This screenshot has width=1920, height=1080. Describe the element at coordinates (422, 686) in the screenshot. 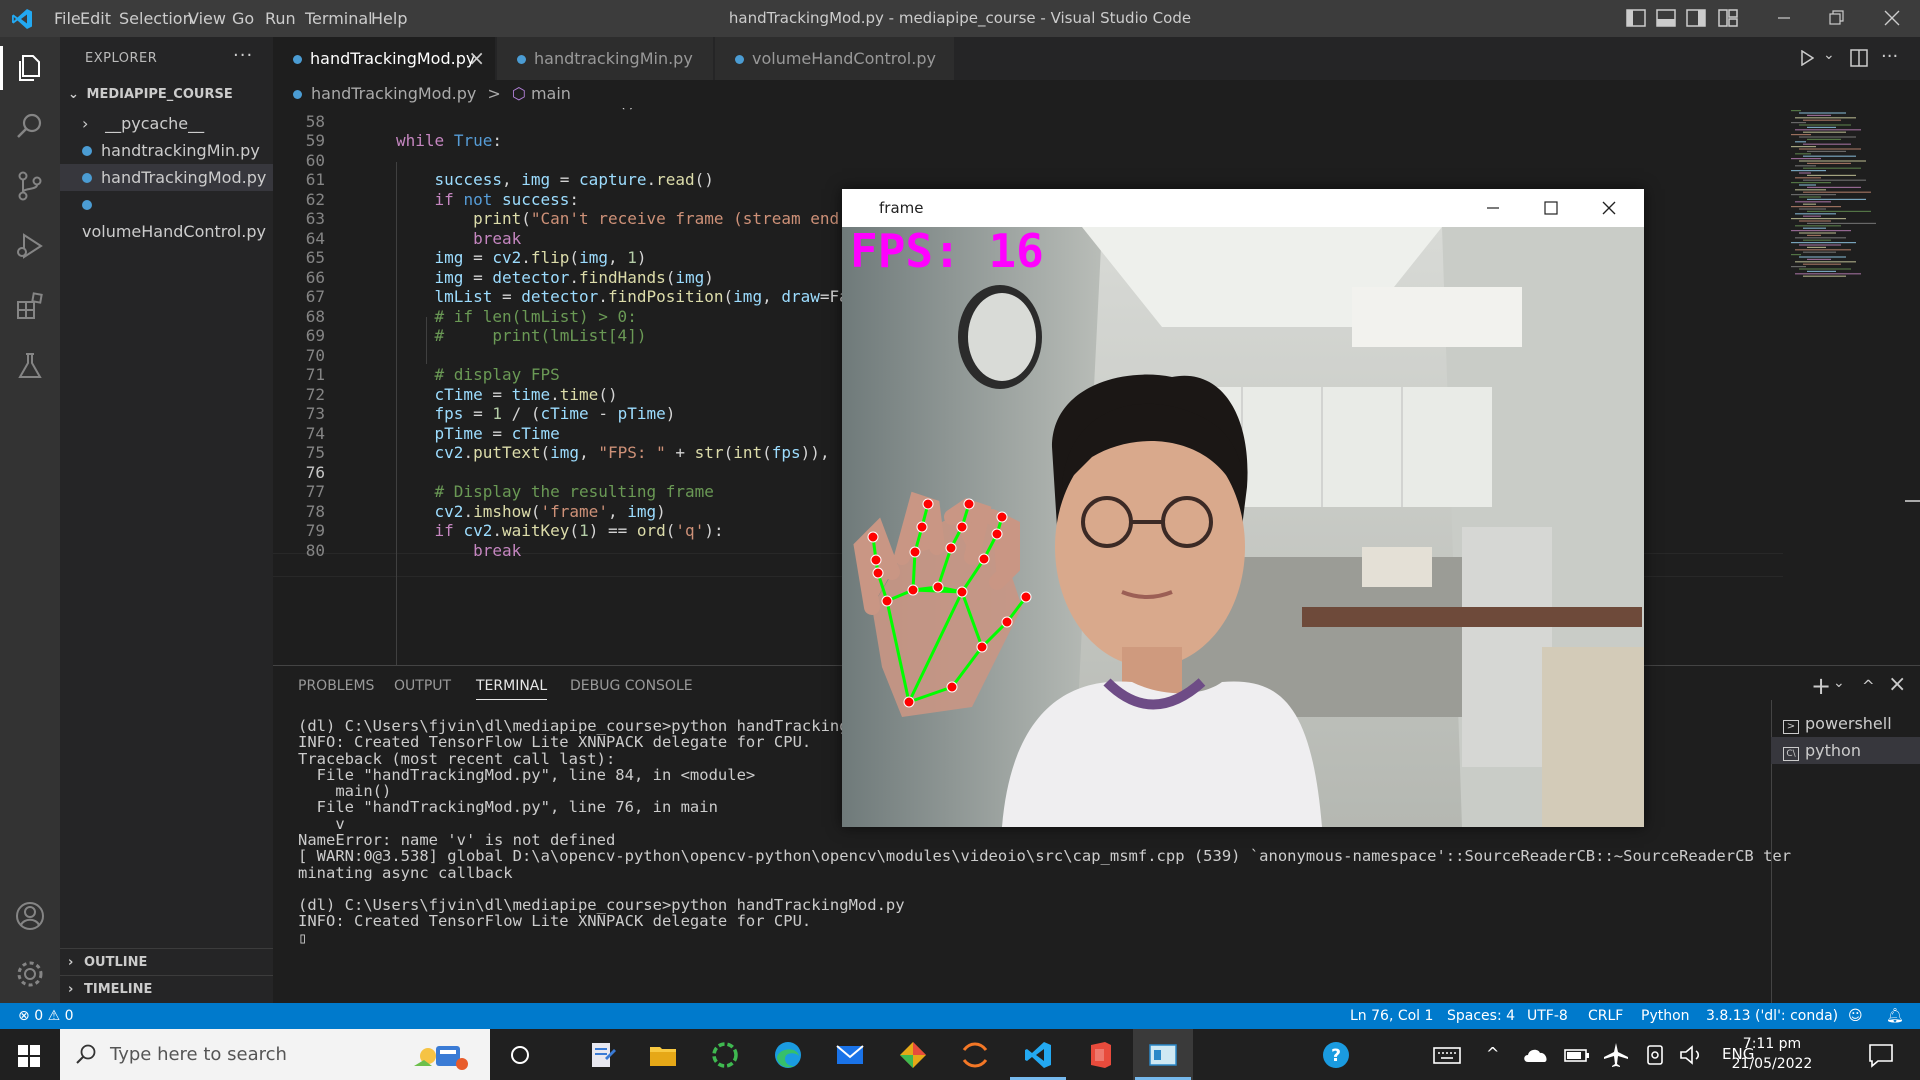

I see `tab-output: OUTPUT` at that location.